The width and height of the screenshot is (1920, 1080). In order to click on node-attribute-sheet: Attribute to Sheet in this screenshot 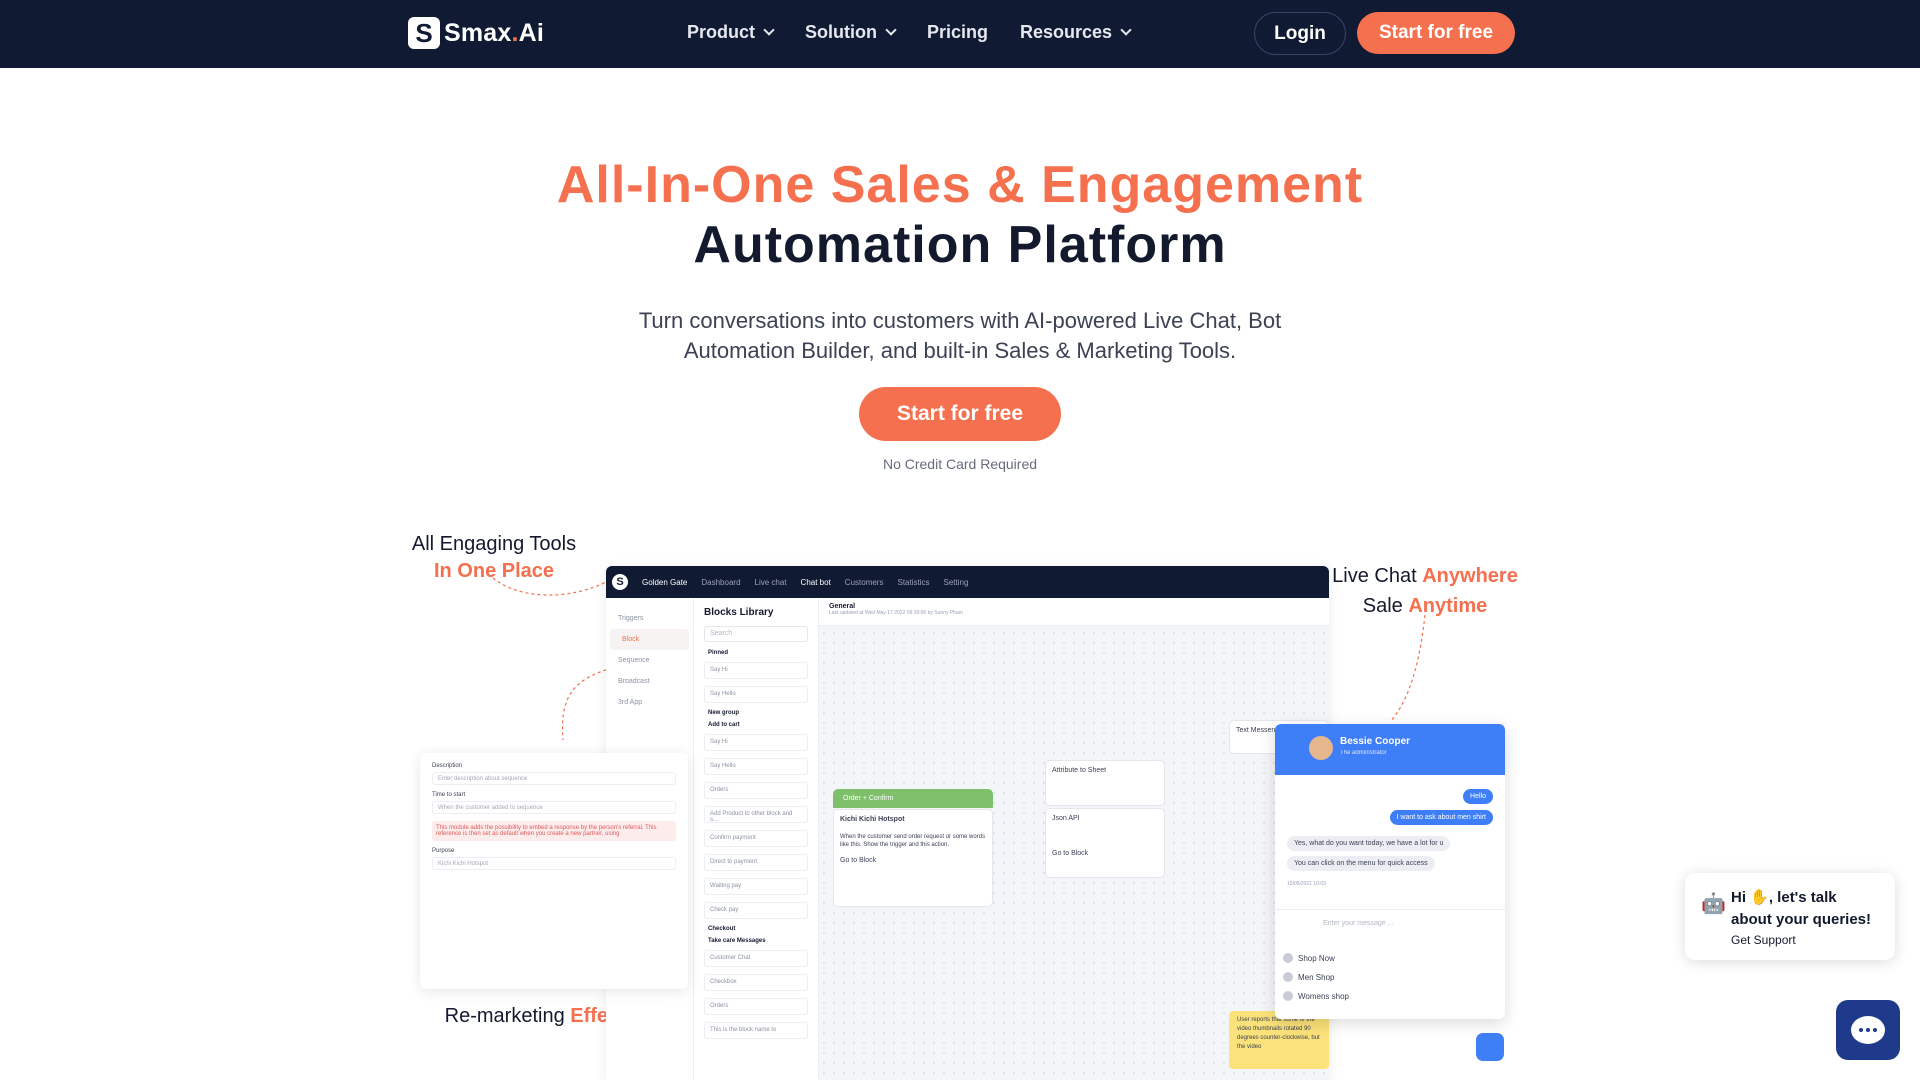, I will do `click(1105, 783)`.